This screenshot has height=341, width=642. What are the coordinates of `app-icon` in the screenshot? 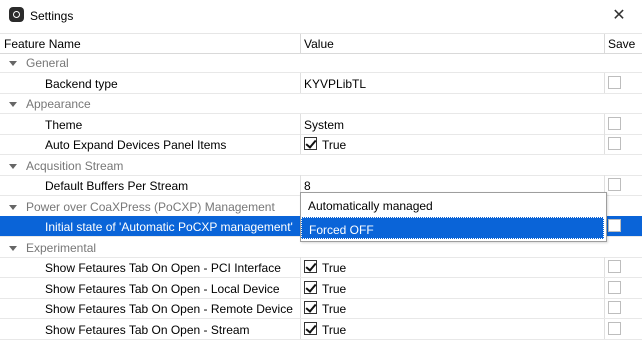 It's located at (16, 14).